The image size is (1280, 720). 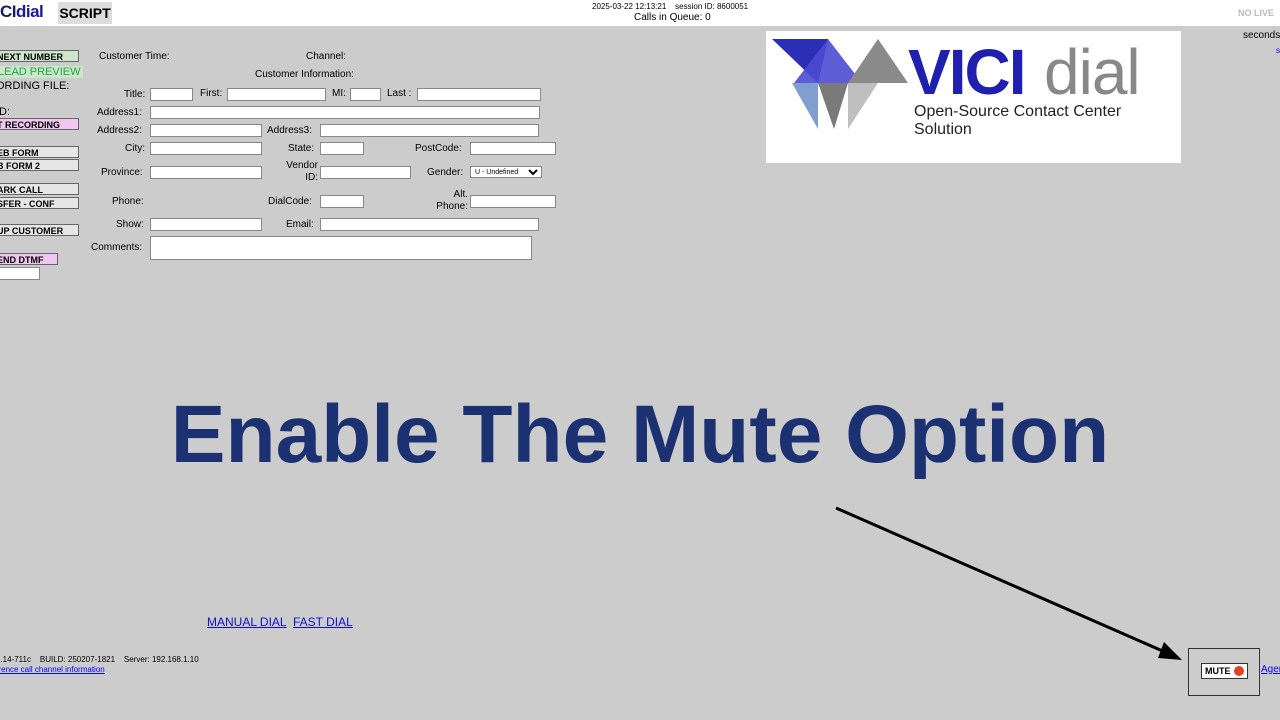 I want to click on middle-initial-input, so click(x=365, y=94).